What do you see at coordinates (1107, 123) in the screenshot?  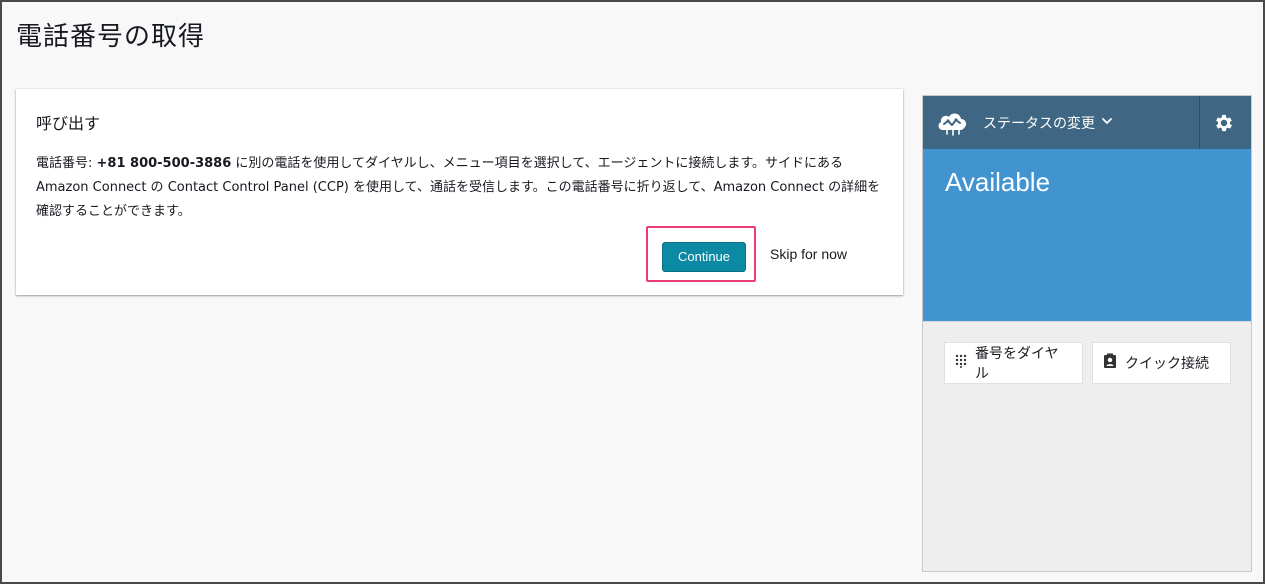 I see `chevron-down-icon` at bounding box center [1107, 123].